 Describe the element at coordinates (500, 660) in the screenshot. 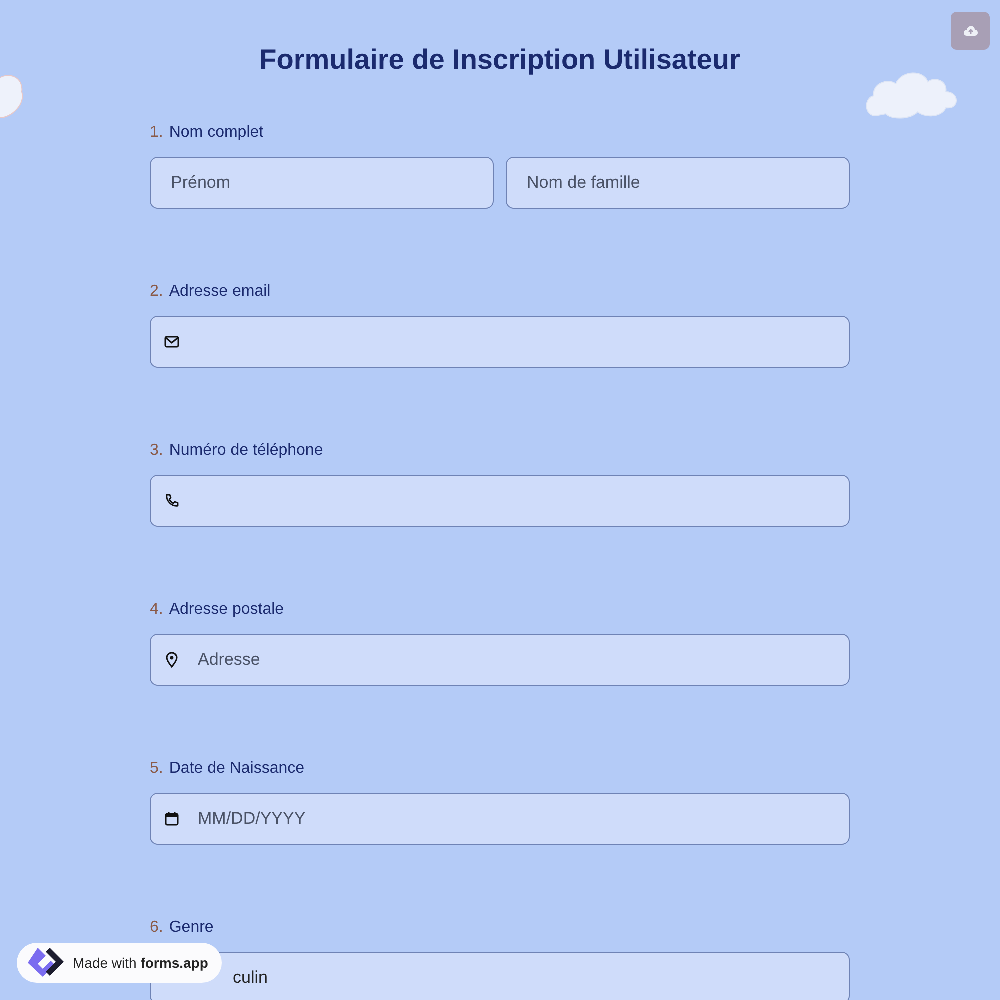

I see `input-field: Adresse` at that location.